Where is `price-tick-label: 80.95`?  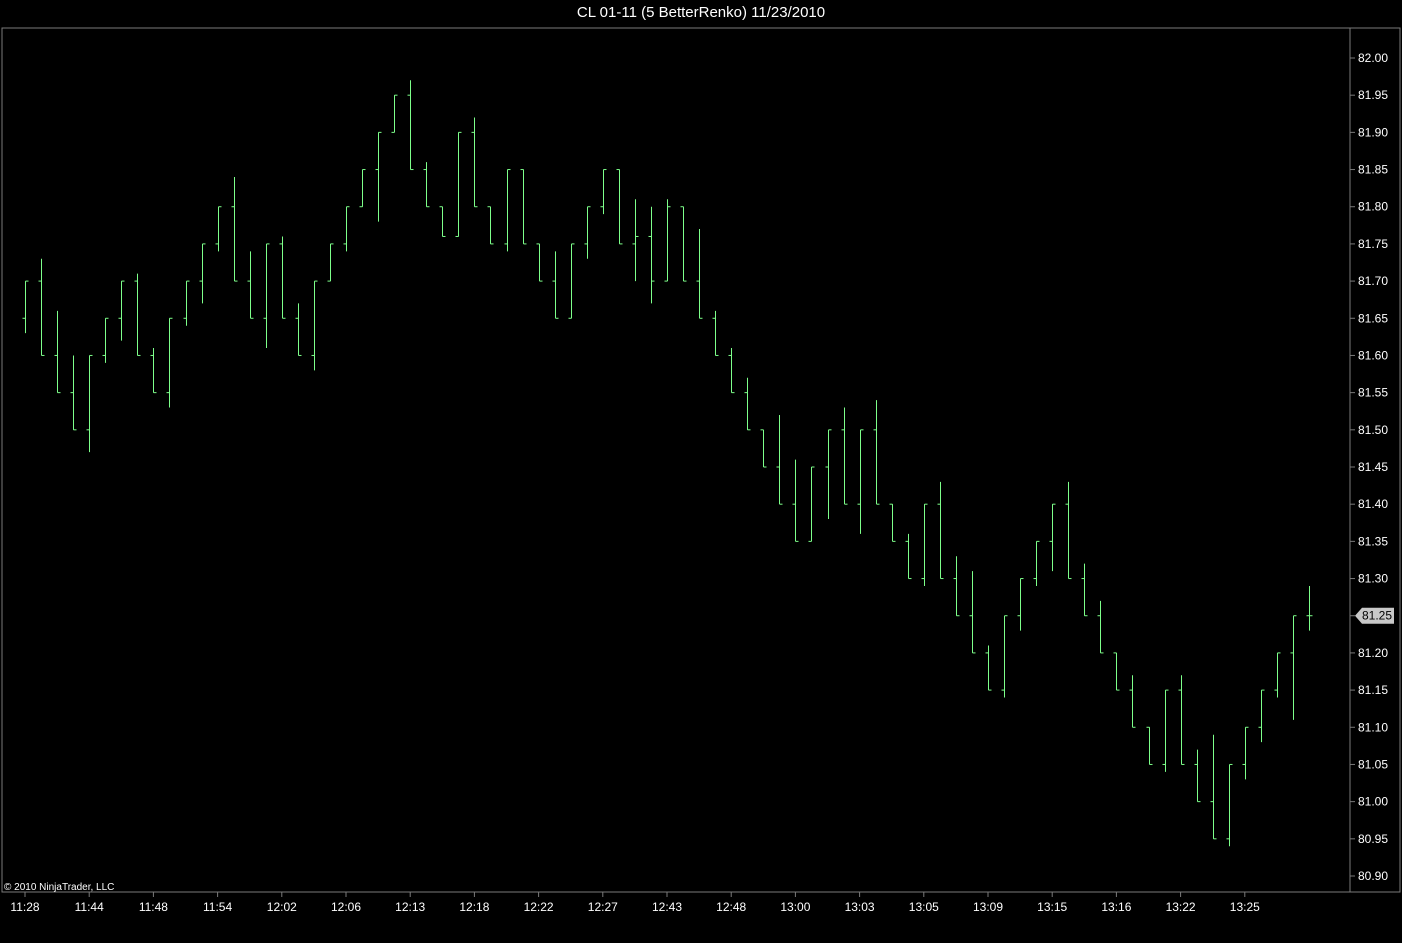 price-tick-label: 80.95 is located at coordinates (1373, 839).